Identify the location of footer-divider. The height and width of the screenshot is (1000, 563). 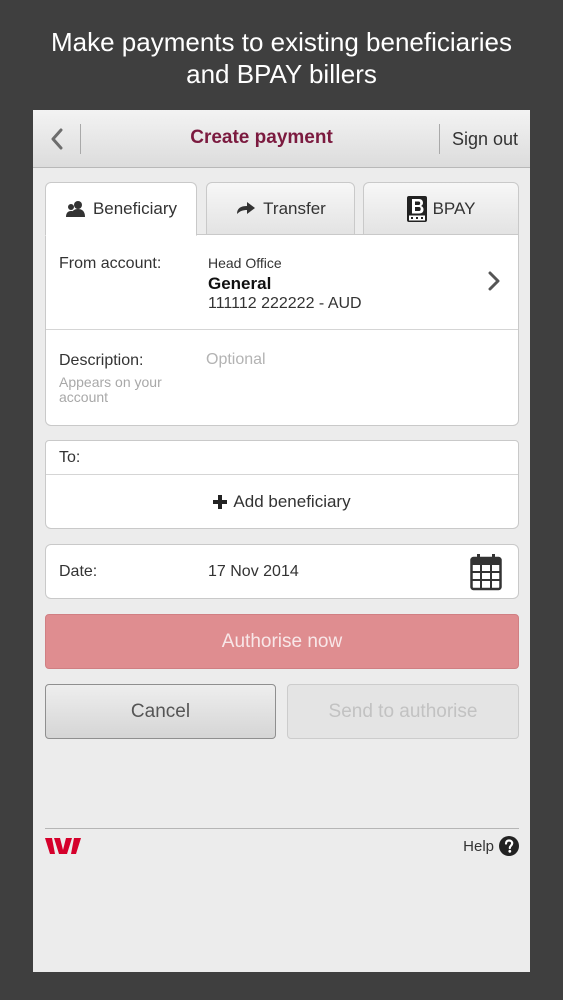
(282, 828).